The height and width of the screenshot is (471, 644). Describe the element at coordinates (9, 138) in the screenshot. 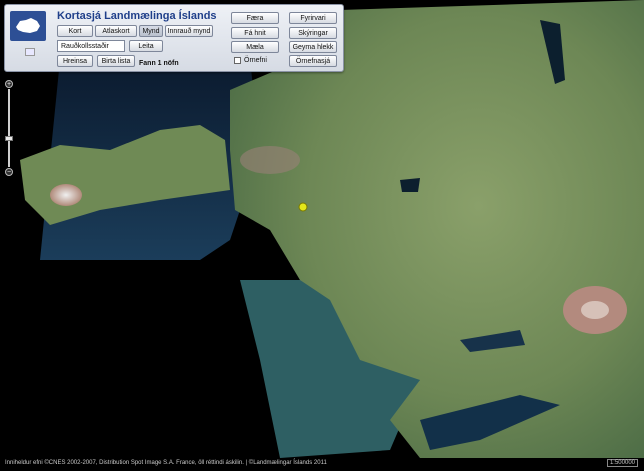

I see `zoom-handle` at that location.